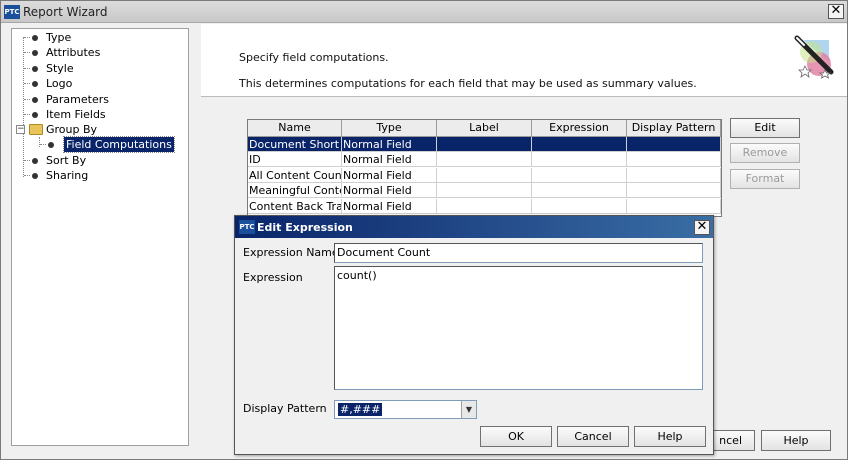 The width and height of the screenshot is (848, 460). Describe the element at coordinates (66, 160) in the screenshot. I see `tree-item-label: Sort By` at that location.